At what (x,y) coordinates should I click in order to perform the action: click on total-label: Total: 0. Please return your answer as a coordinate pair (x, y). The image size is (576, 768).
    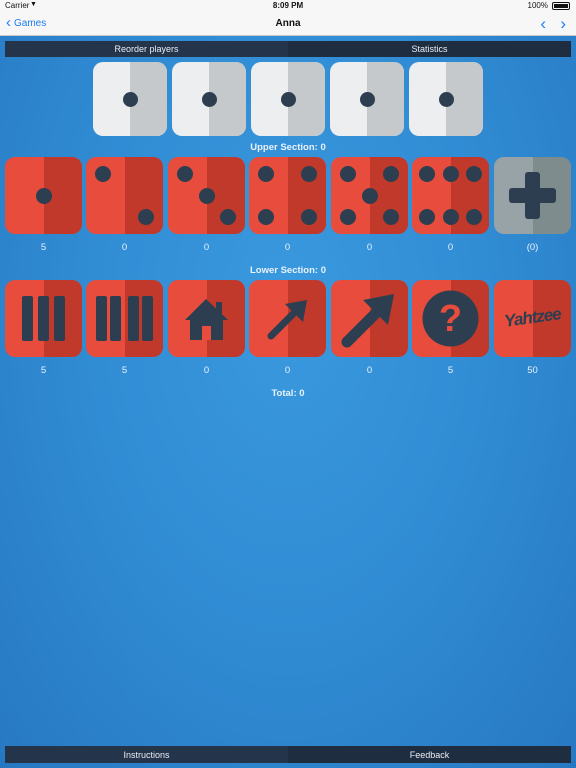
    Looking at the image, I should click on (288, 393).